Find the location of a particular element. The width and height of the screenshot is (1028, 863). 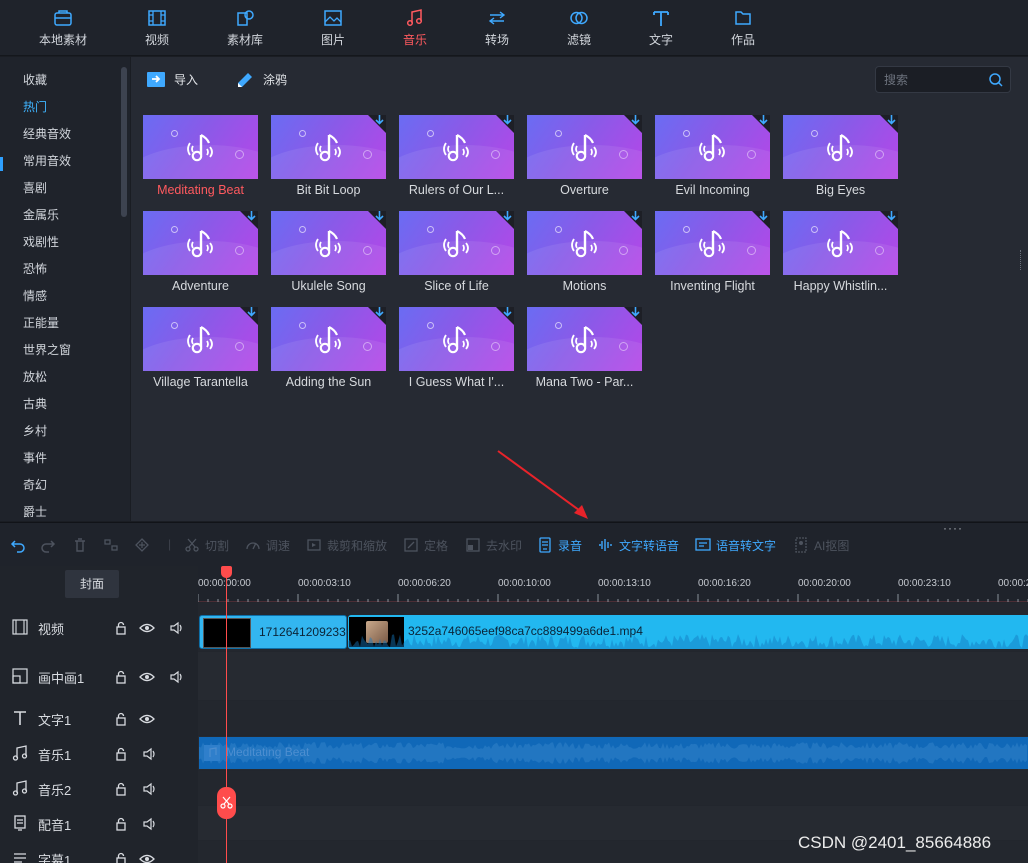

search-box is located at coordinates (943, 79).